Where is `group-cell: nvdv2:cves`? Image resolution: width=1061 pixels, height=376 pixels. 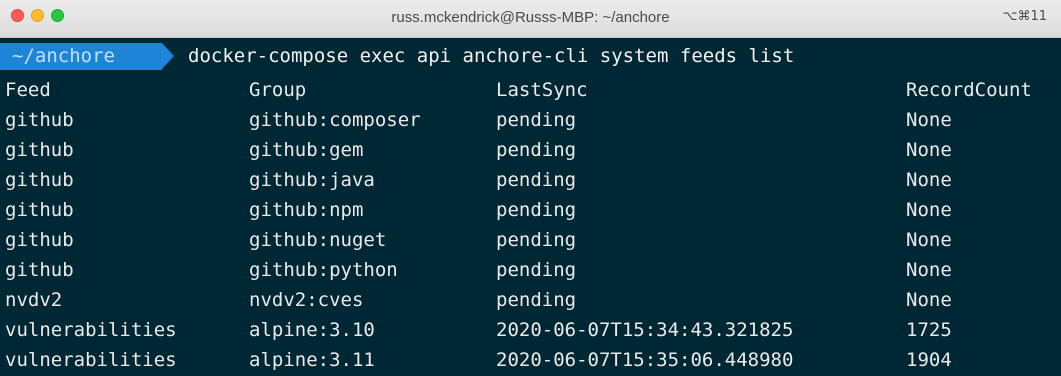
group-cell: nvdv2:cves is located at coordinates (306, 300).